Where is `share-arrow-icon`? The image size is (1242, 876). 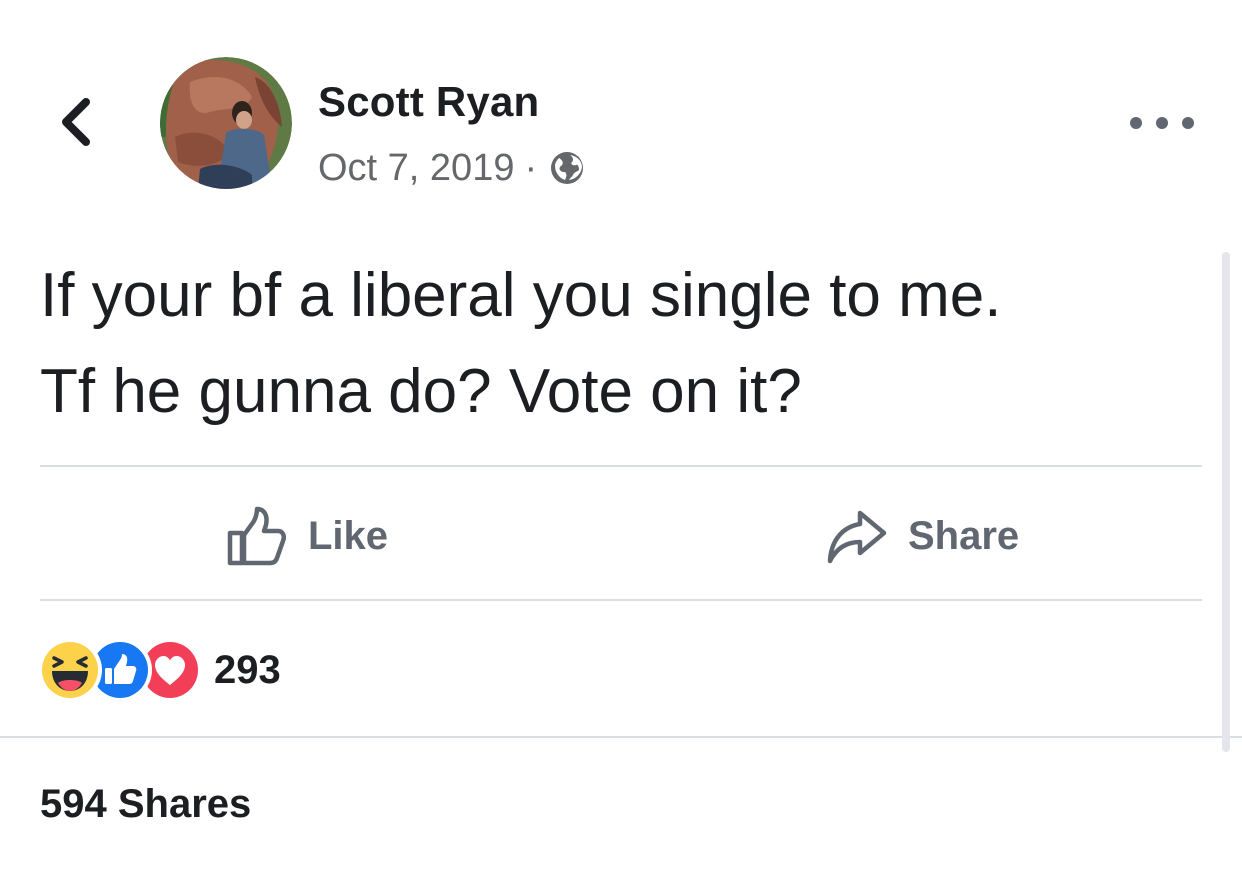
share-arrow-icon is located at coordinates (857, 537).